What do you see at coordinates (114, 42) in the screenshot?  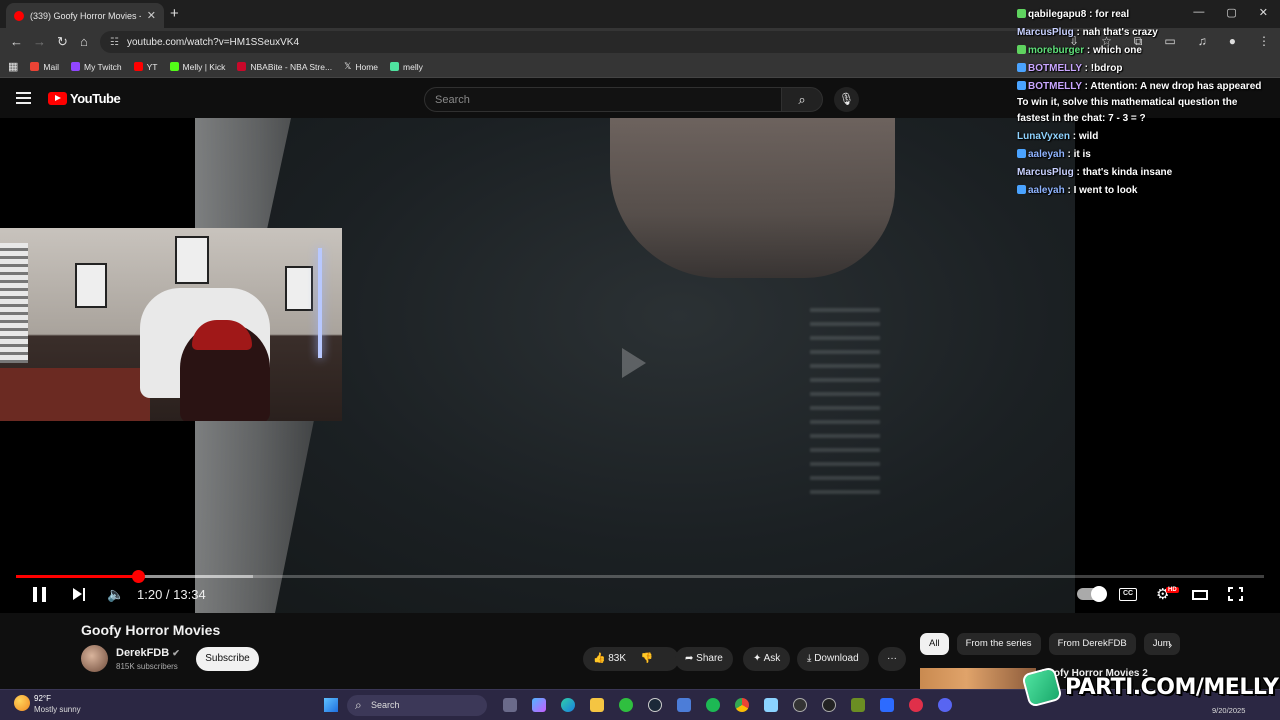 I see `site-info-icon: ☷` at bounding box center [114, 42].